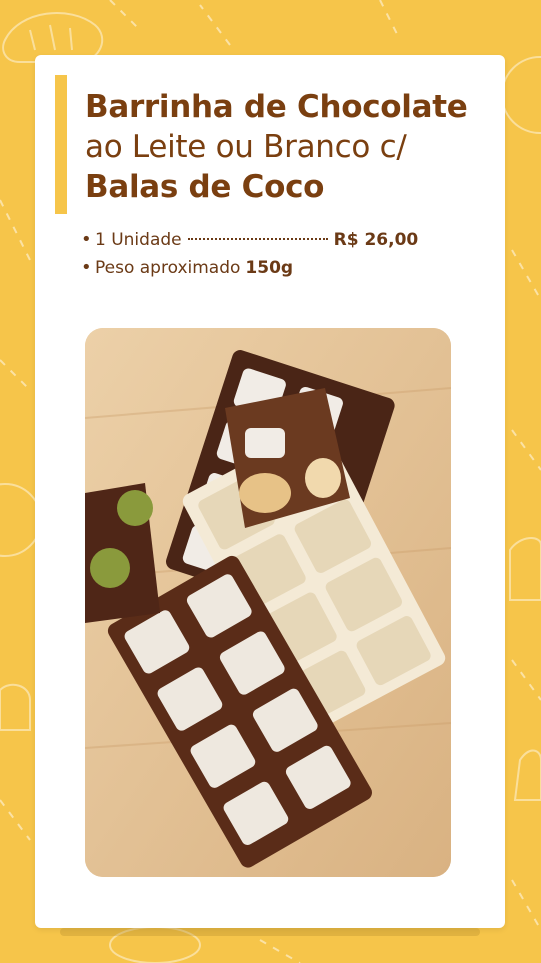  I want to click on weight-value: 150g, so click(269, 268).